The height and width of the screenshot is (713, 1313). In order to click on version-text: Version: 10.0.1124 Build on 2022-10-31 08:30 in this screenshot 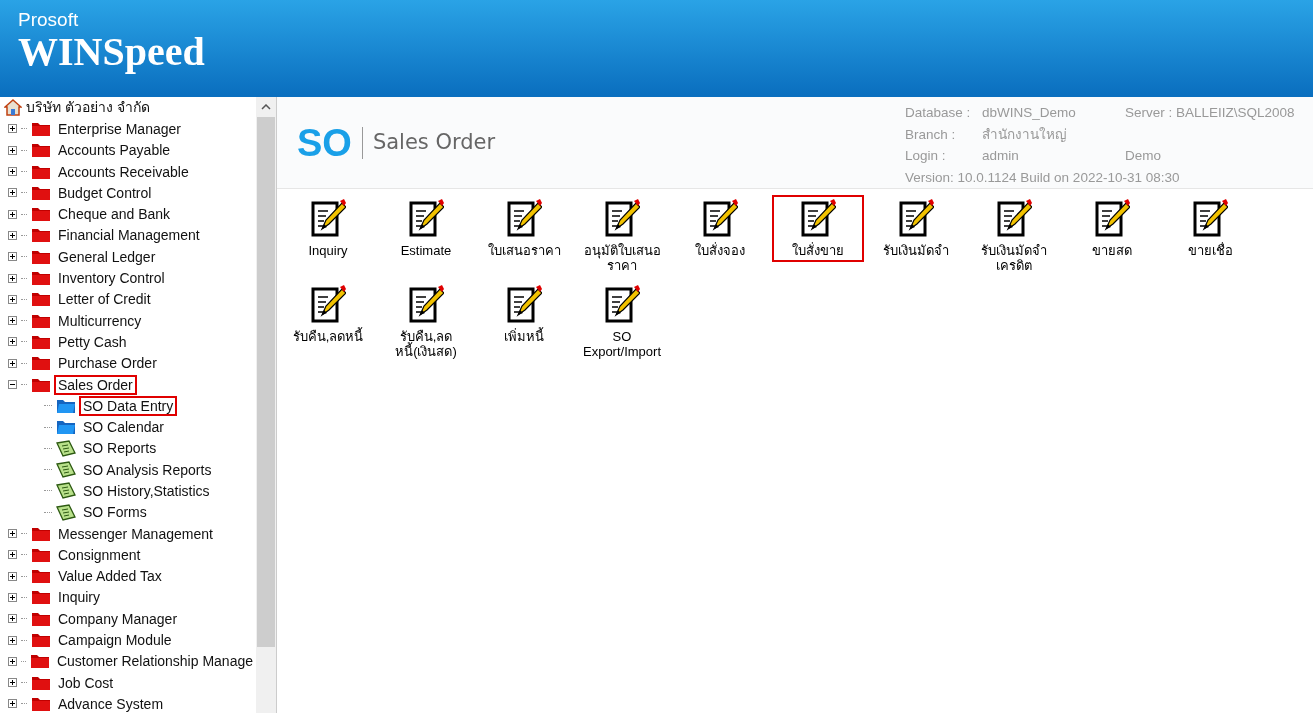, I will do `click(1042, 177)`.